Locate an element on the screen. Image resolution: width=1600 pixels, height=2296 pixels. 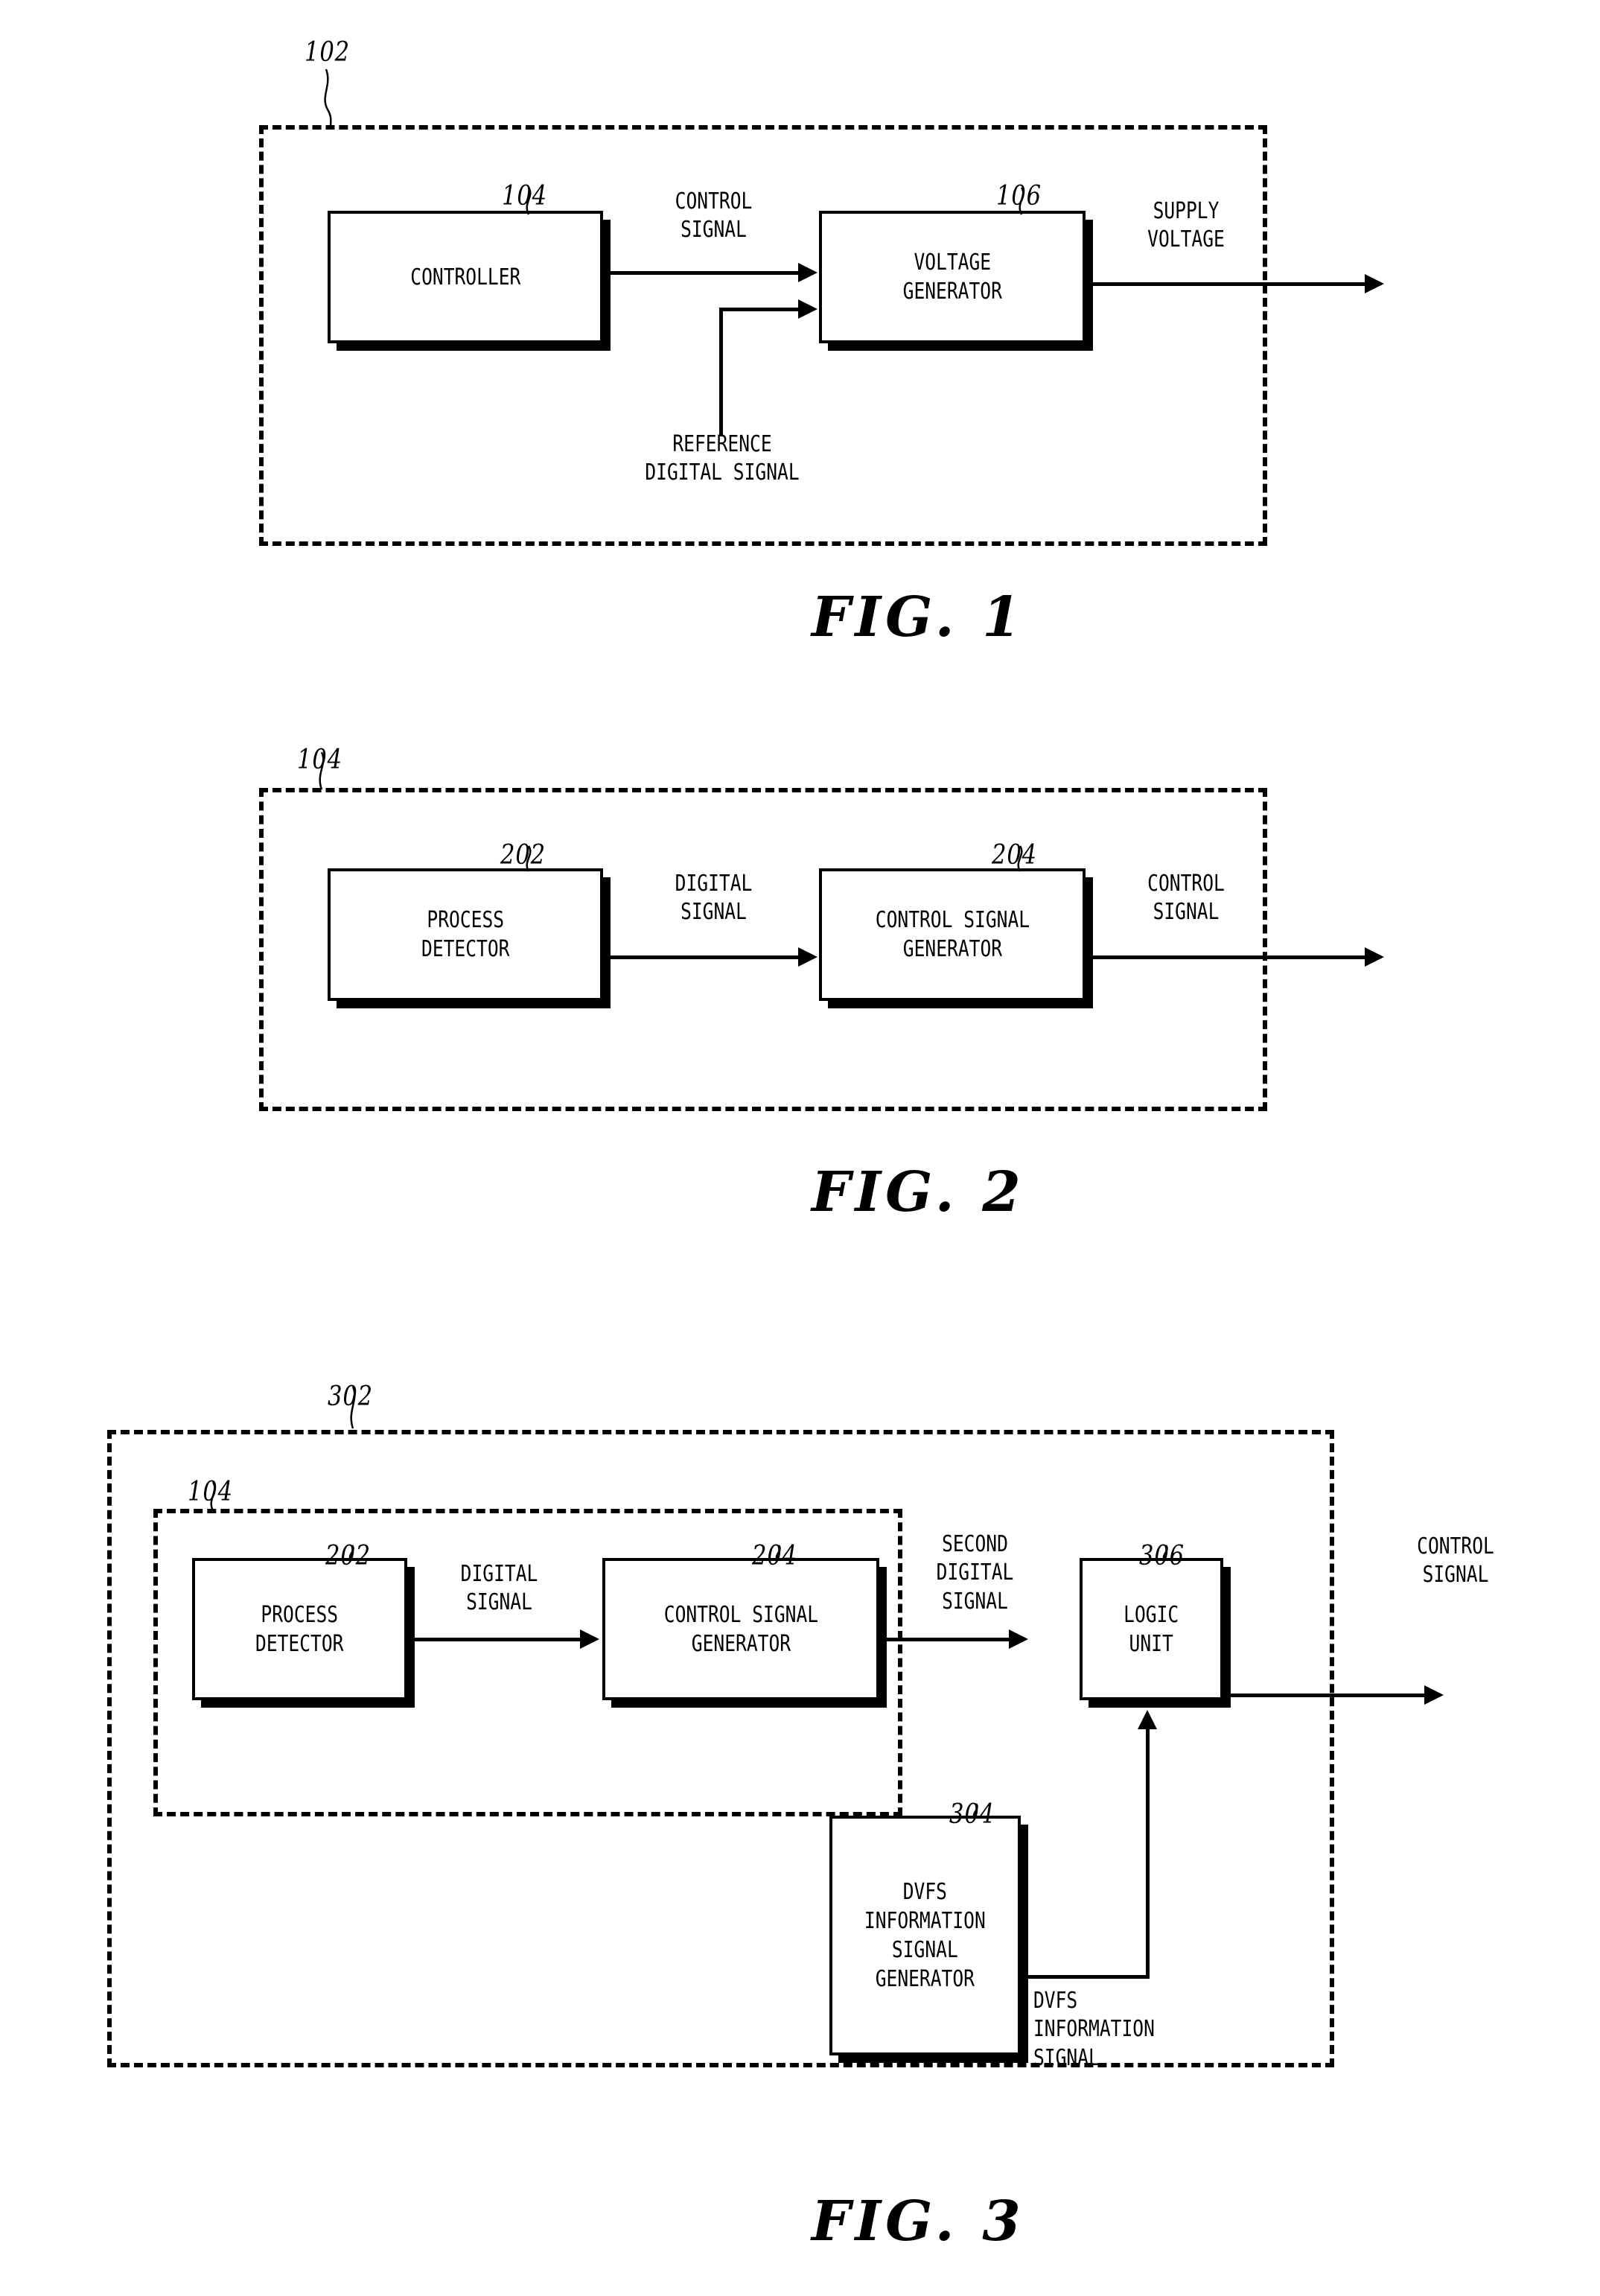
fig2-wire-digital-signal is located at coordinates (705, 957).